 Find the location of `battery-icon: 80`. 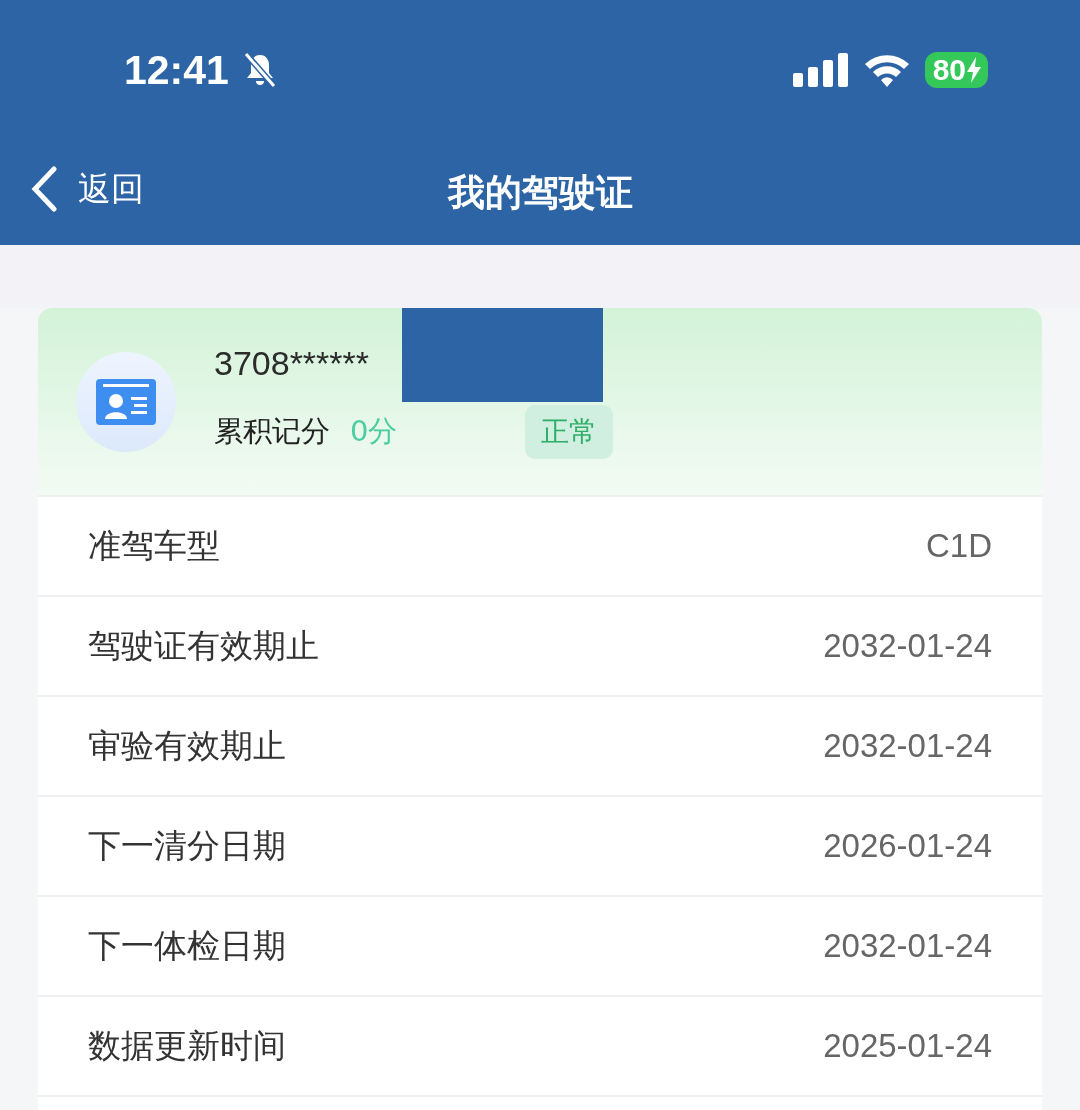

battery-icon: 80 is located at coordinates (956, 70).